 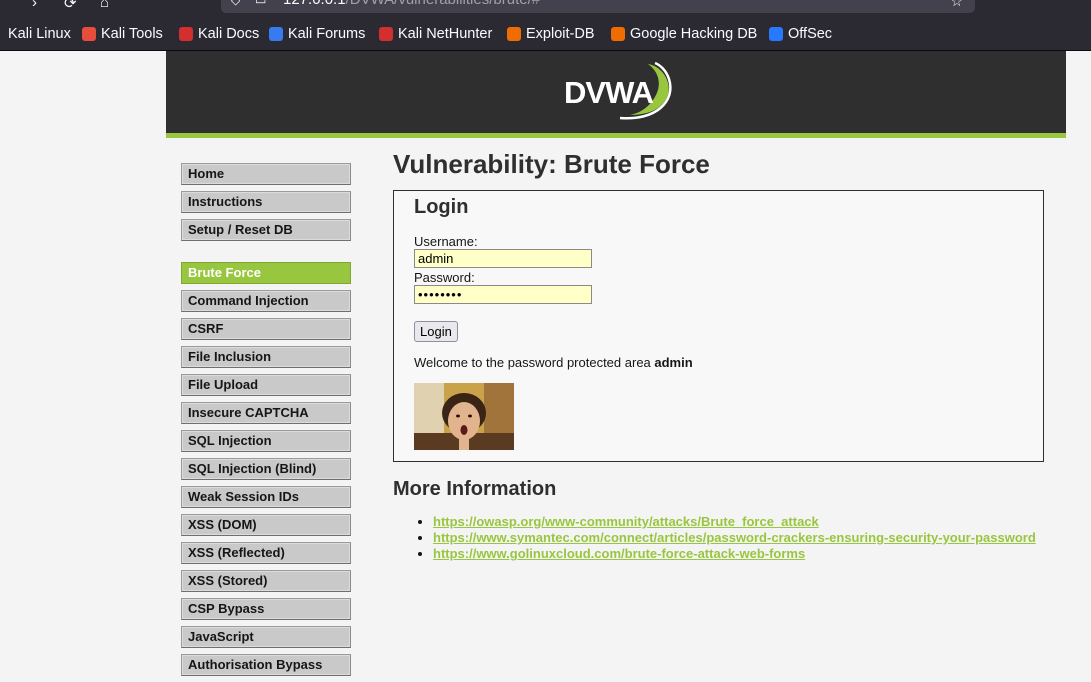 What do you see at coordinates (132, 34) in the screenshot?
I see `bookmark-label: Kali Tools` at bounding box center [132, 34].